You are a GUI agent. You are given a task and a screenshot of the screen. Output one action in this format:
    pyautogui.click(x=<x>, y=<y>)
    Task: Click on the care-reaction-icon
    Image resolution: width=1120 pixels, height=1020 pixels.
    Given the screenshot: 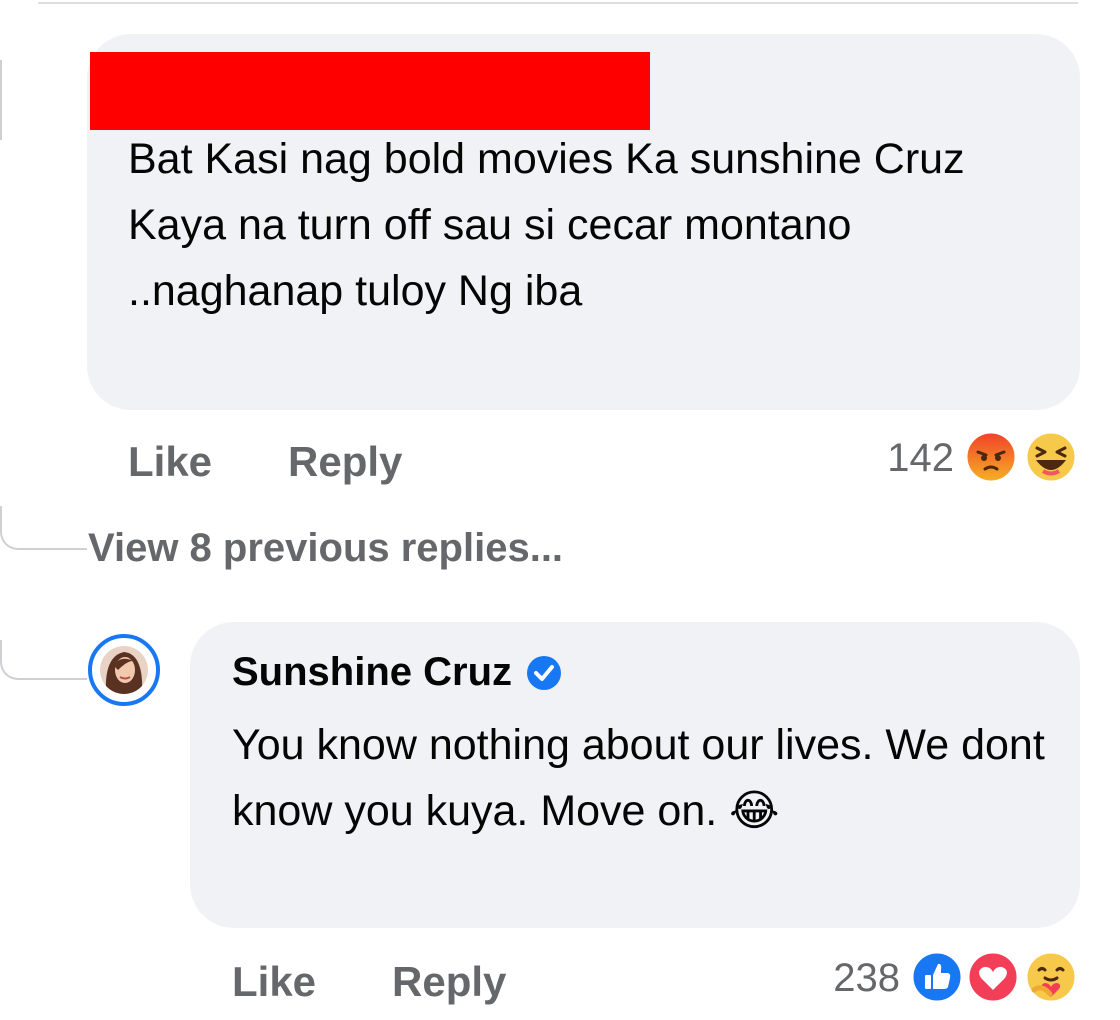 What is the action you would take?
    pyautogui.click(x=1051, y=977)
    